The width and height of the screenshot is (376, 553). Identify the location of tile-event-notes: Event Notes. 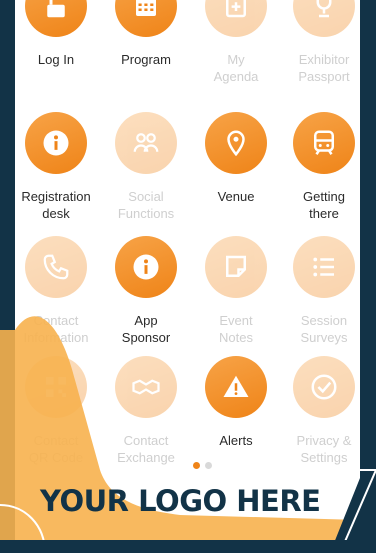
(236, 291).